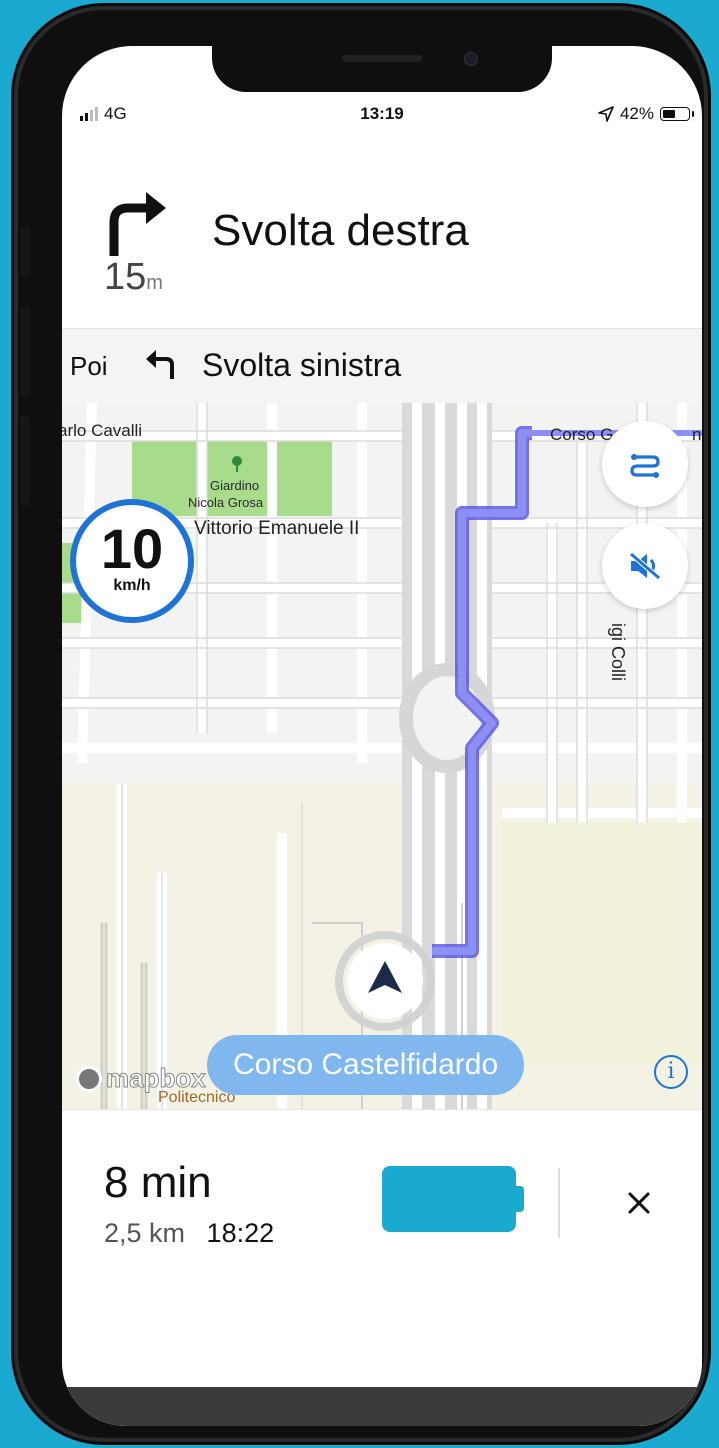 The height and width of the screenshot is (1448, 719). What do you see at coordinates (240, 1233) in the screenshot?
I see `trip-arrival-time: 18:22` at bounding box center [240, 1233].